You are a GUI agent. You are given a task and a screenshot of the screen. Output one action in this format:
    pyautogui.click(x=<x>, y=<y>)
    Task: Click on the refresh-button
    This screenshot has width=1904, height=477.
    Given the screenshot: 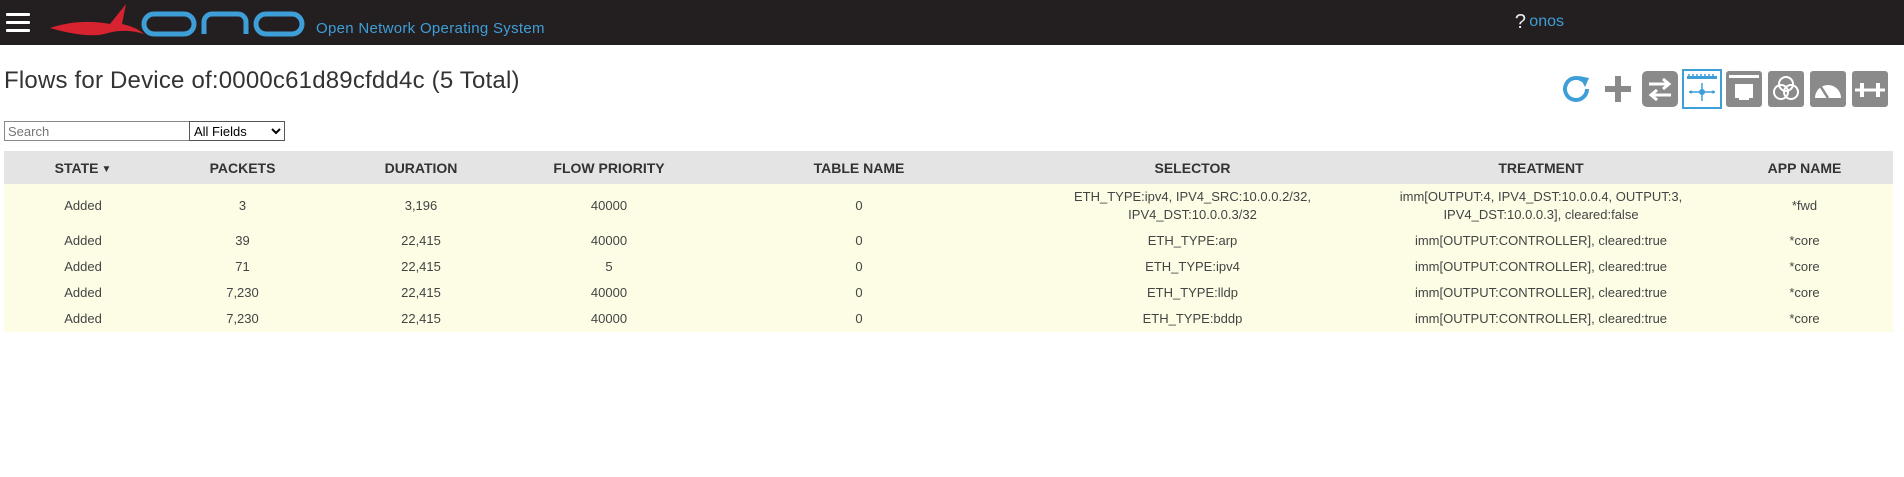 What is the action you would take?
    pyautogui.click(x=1576, y=89)
    